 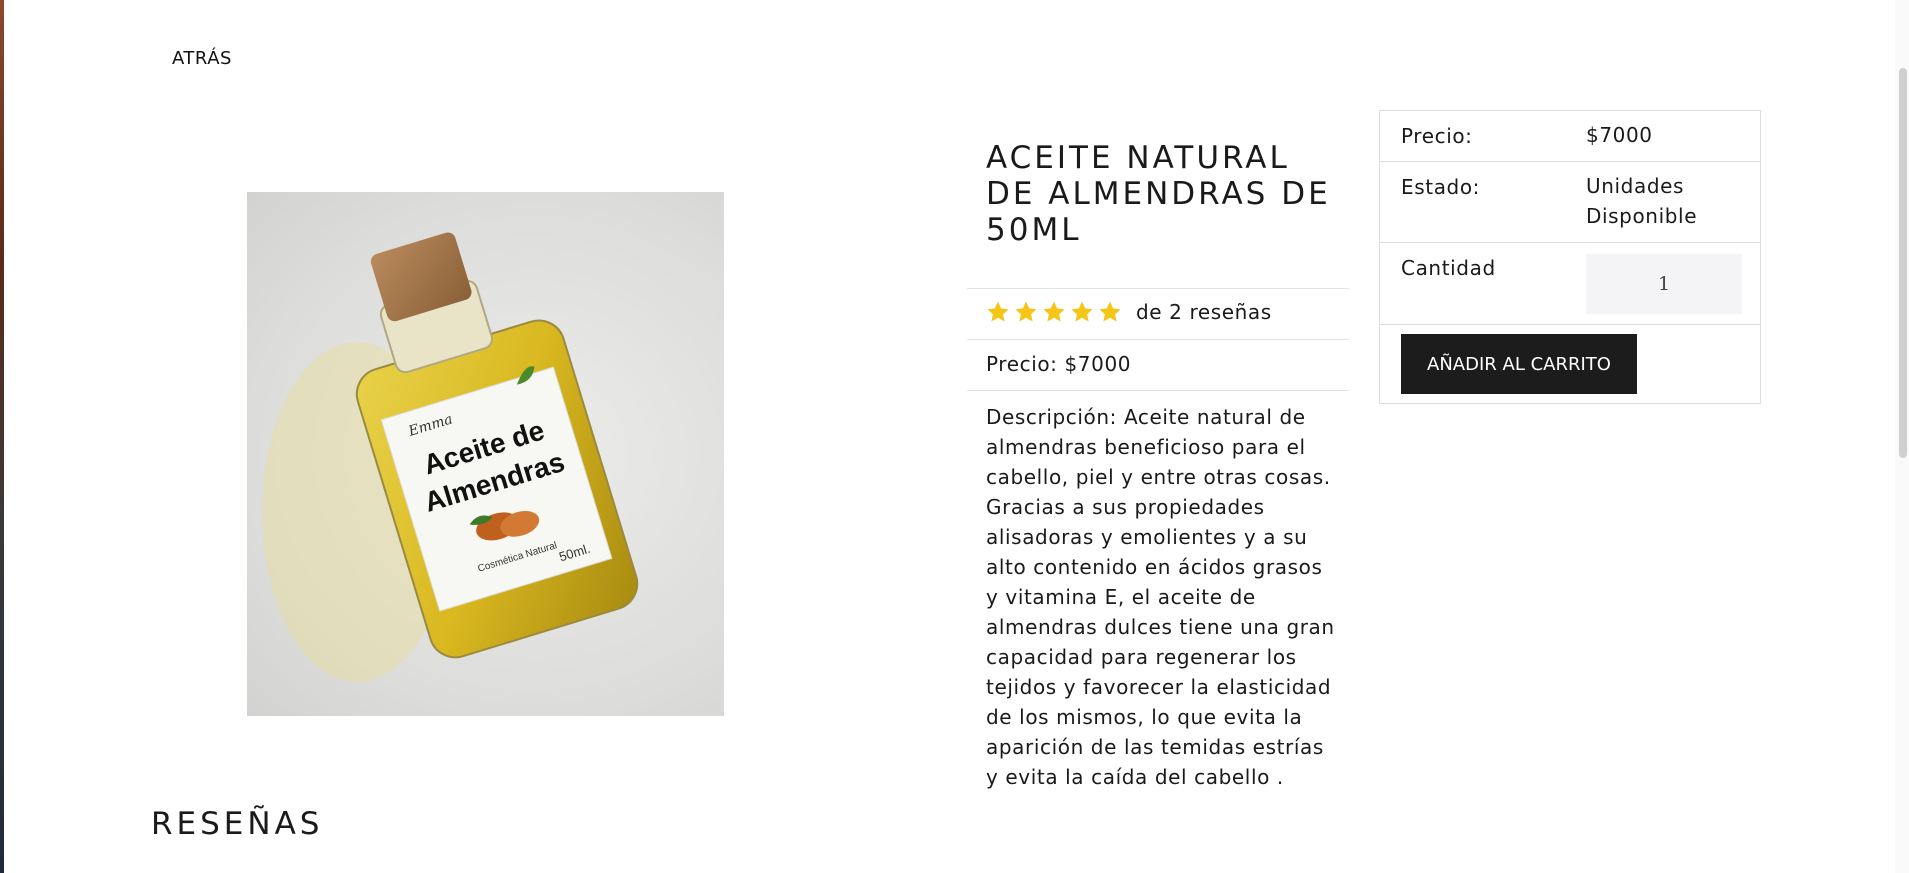 What do you see at coordinates (1441, 187) in the screenshot?
I see `status-label: Estado:` at bounding box center [1441, 187].